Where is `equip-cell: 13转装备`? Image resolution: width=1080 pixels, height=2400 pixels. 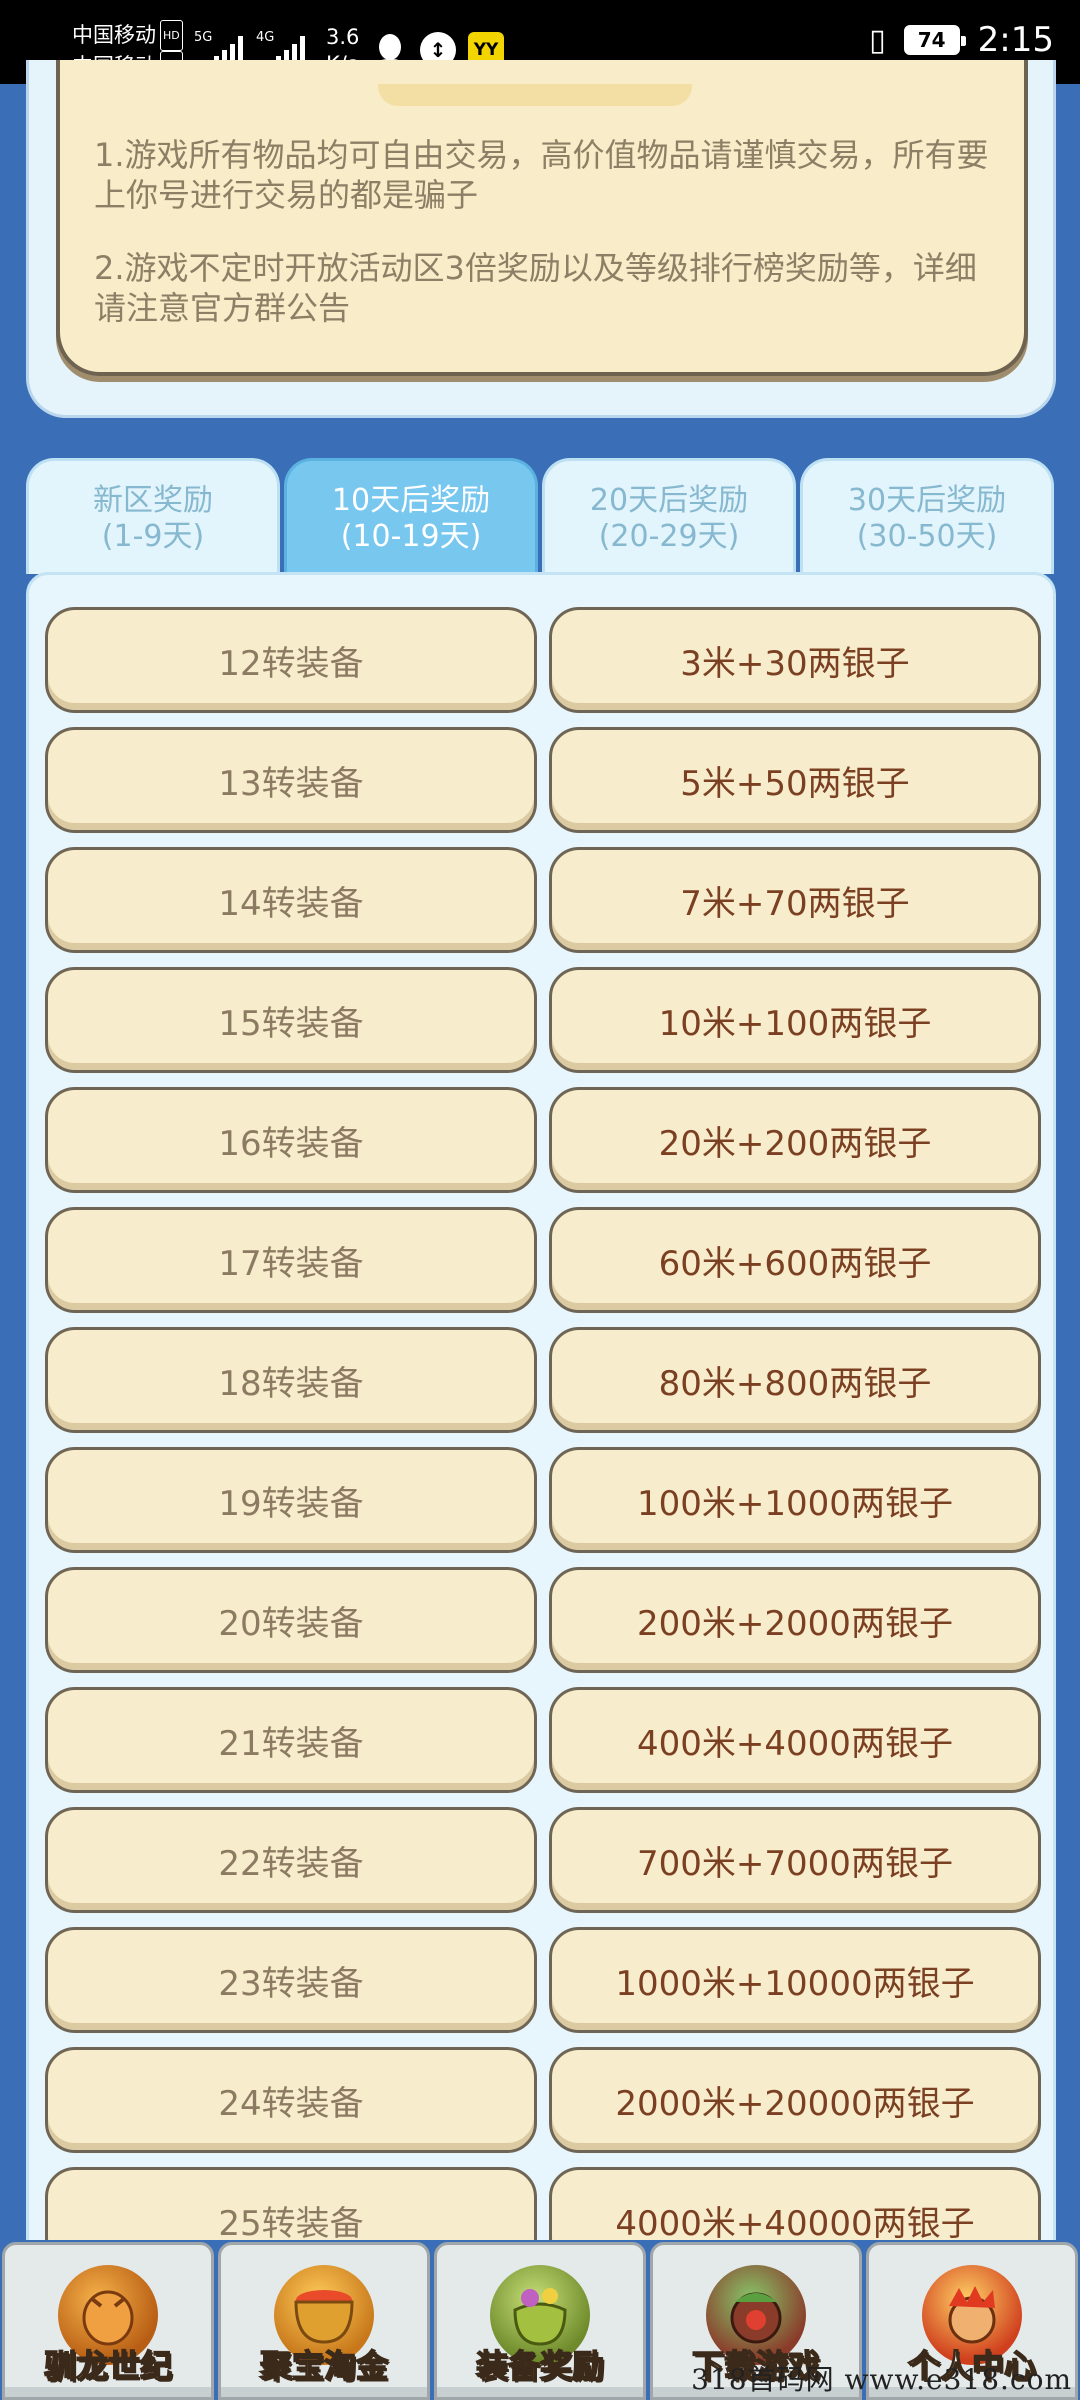 equip-cell: 13转装备 is located at coordinates (291, 780).